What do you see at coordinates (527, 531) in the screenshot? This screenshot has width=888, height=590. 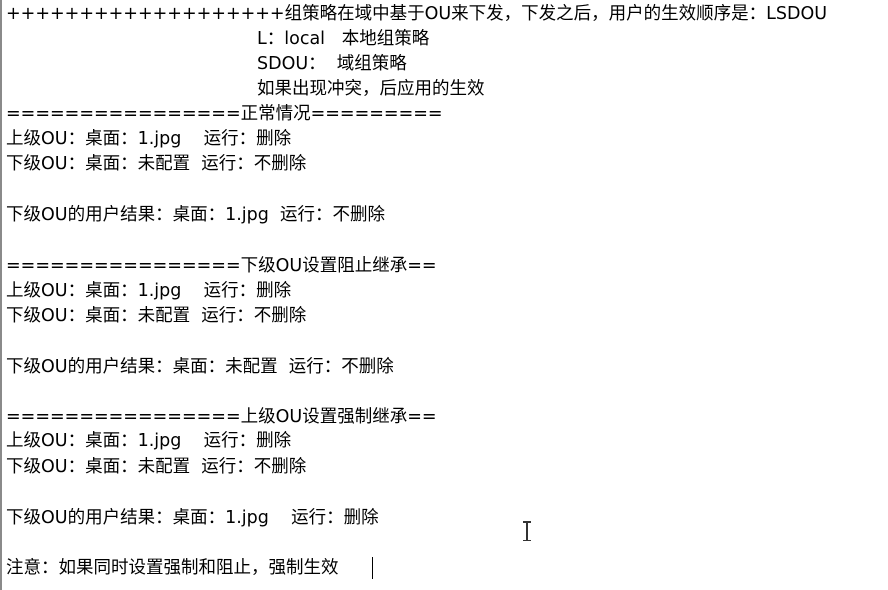 I see `ibeam-cursor-icon` at bounding box center [527, 531].